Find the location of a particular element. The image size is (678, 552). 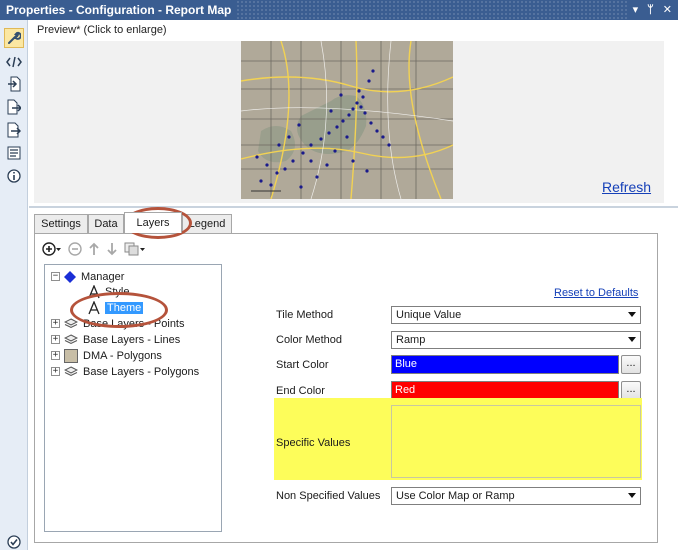

output-icon is located at coordinates (14, 107).